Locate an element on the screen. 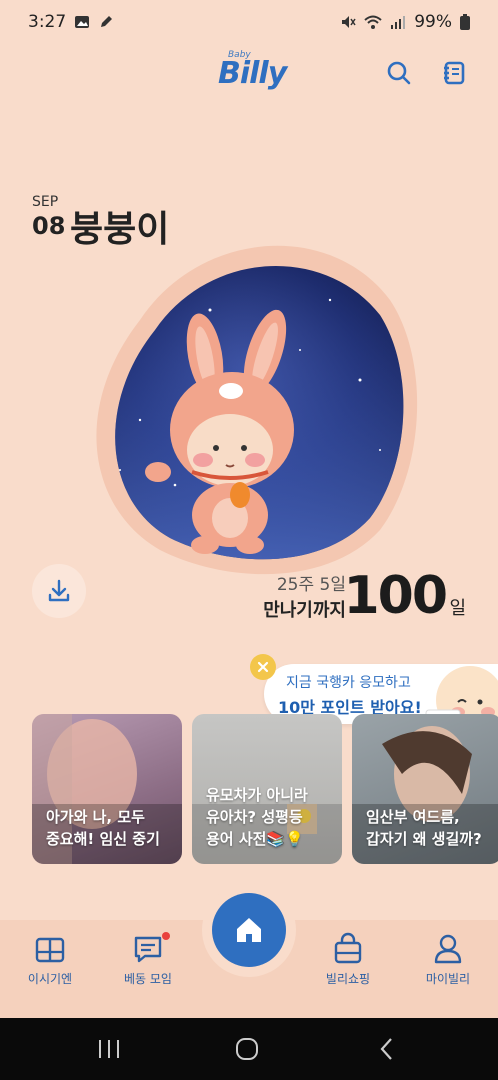 Image resolution: width=498 pixels, height=1080 pixels. days-unit: 일 is located at coordinates (457, 608).